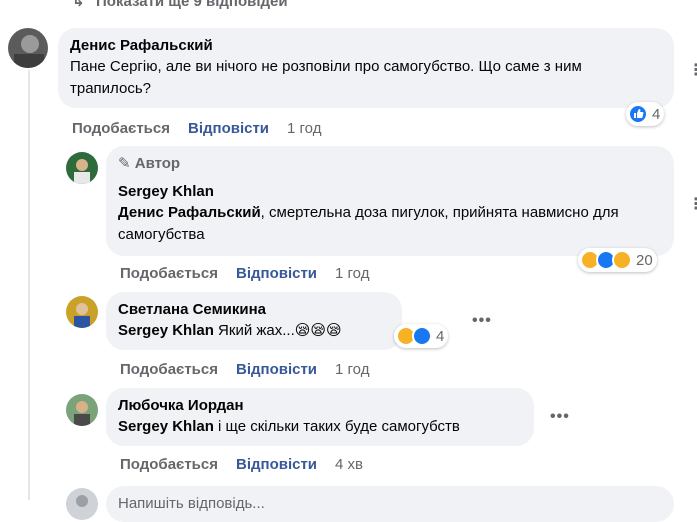 The height and width of the screenshot is (522, 697). Describe the element at coordinates (349, 464) in the screenshot. I see `timestamp: 4 хв` at that location.